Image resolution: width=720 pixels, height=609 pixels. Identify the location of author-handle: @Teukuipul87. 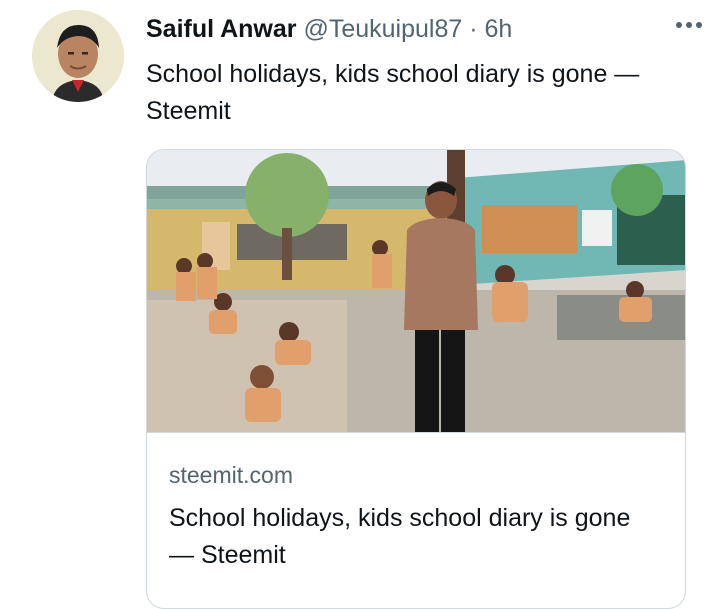
(382, 29).